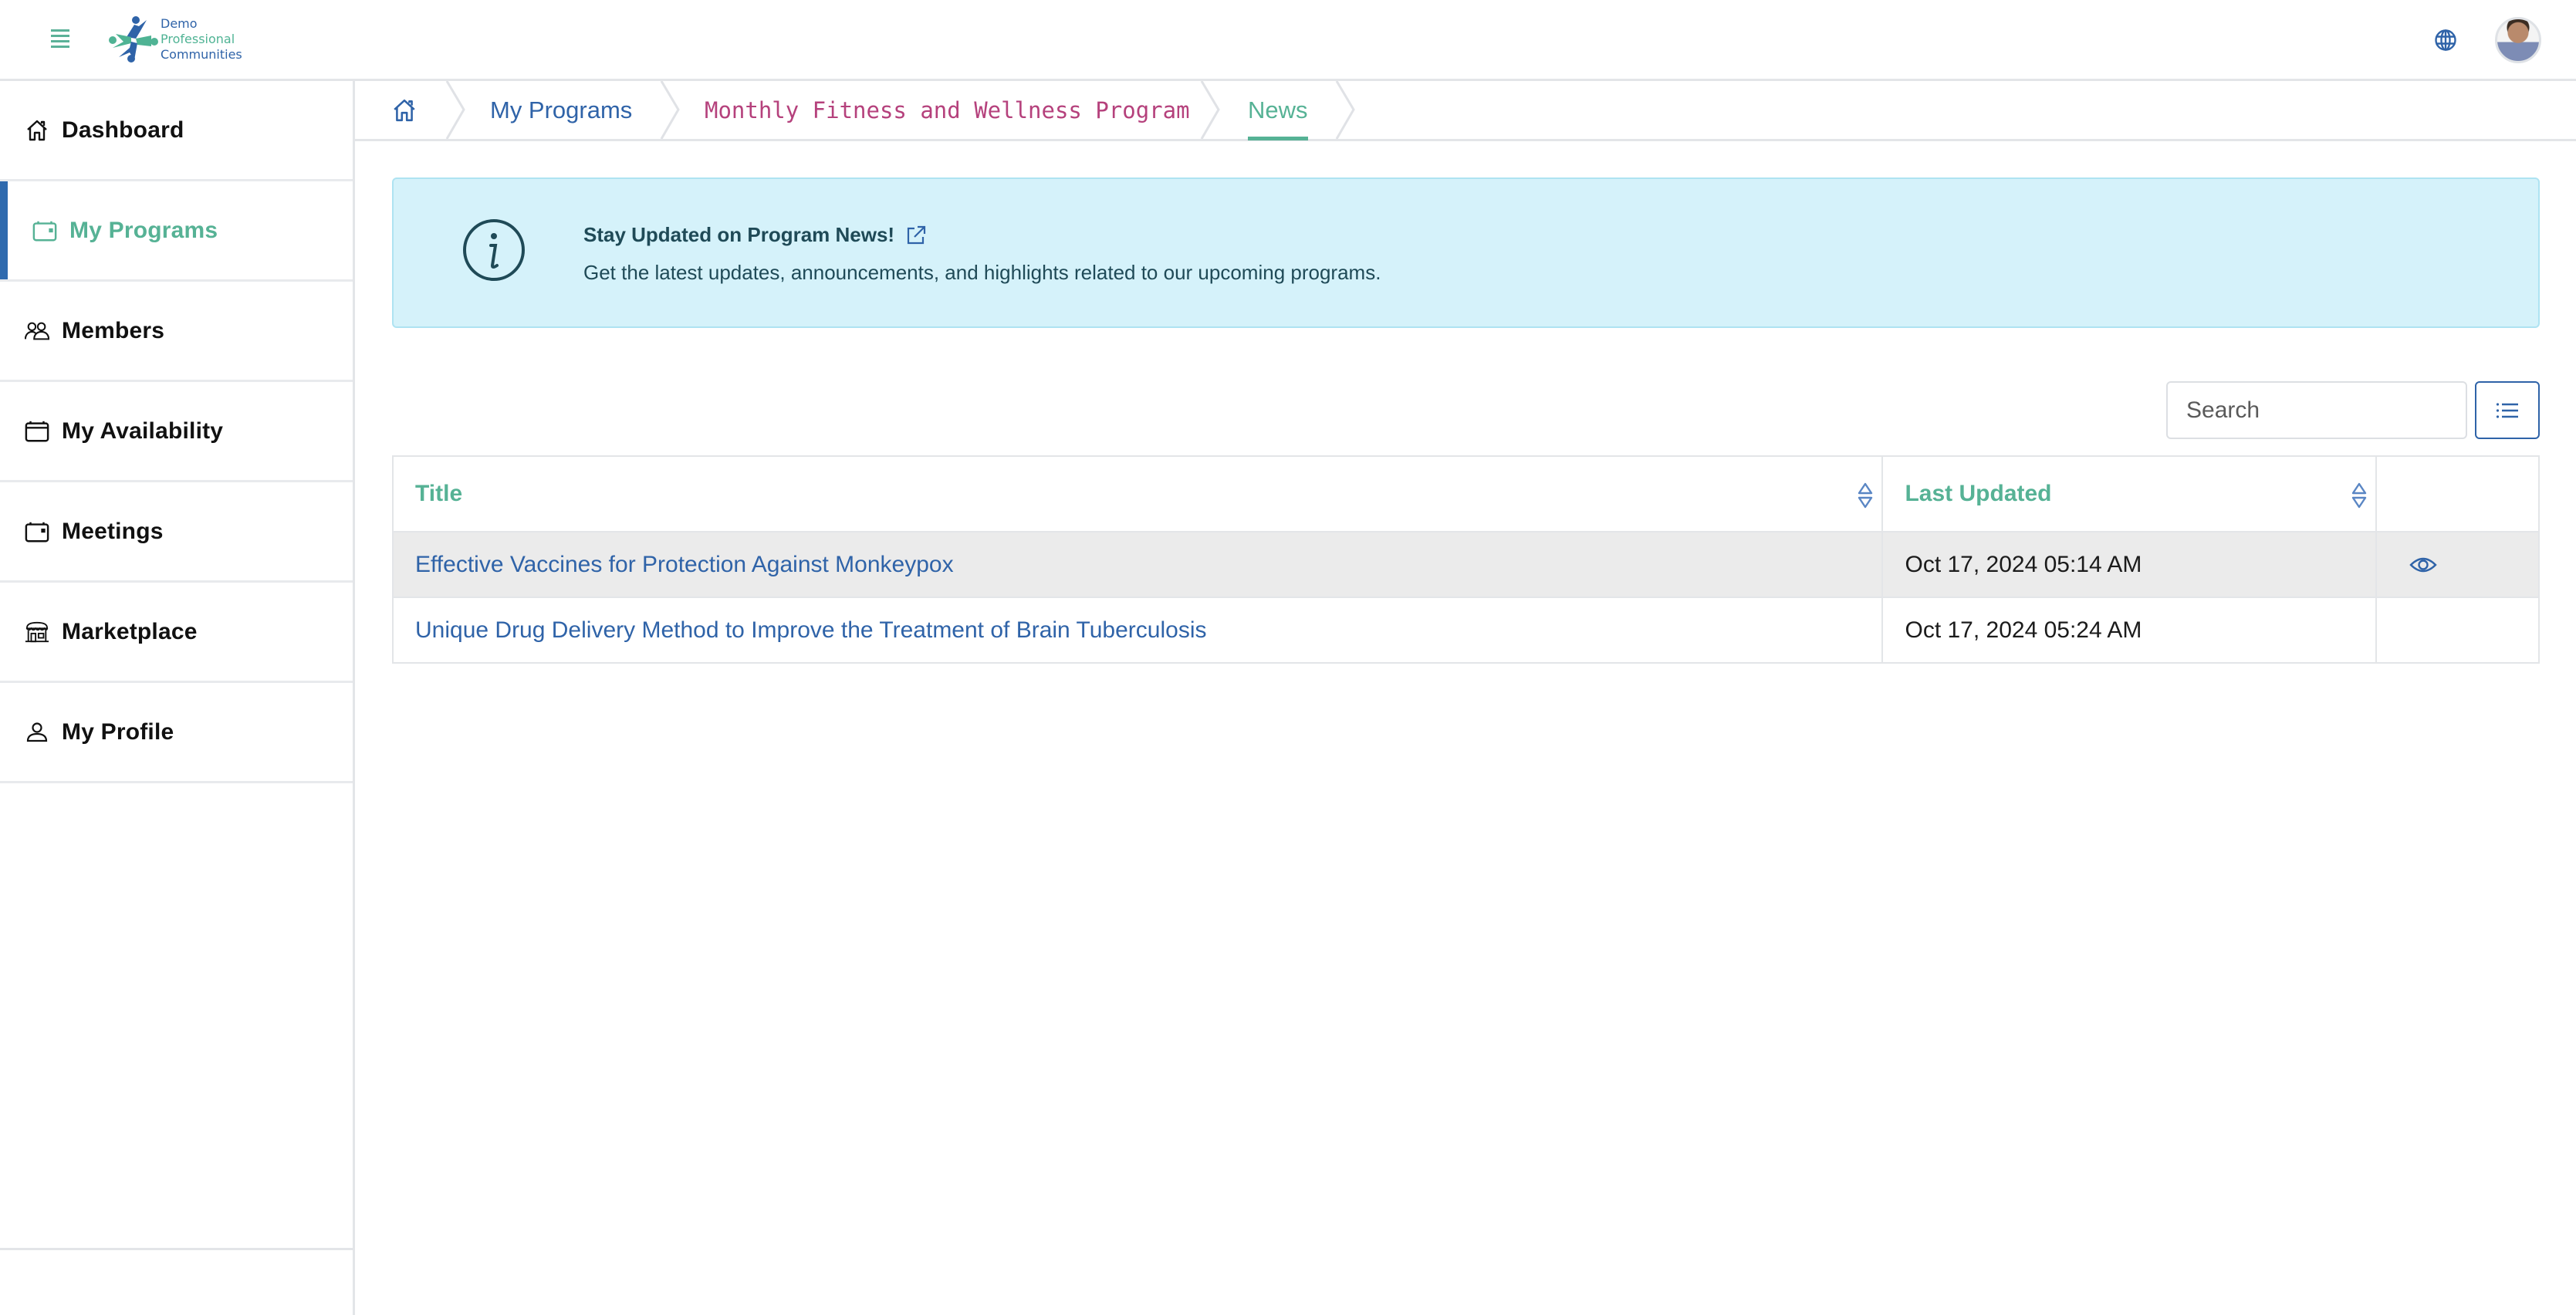 The height and width of the screenshot is (1315, 2576). Describe the element at coordinates (133, 39) in the screenshot. I see `logo-mark-icon` at that location.